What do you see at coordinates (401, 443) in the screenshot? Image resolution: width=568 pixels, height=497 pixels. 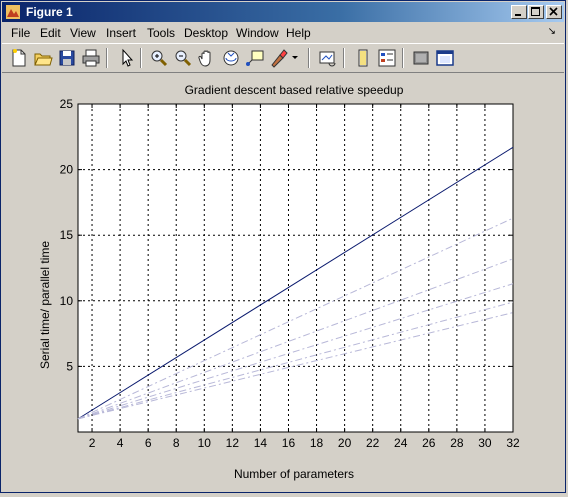 I see `x-tick-label: 24` at bounding box center [401, 443].